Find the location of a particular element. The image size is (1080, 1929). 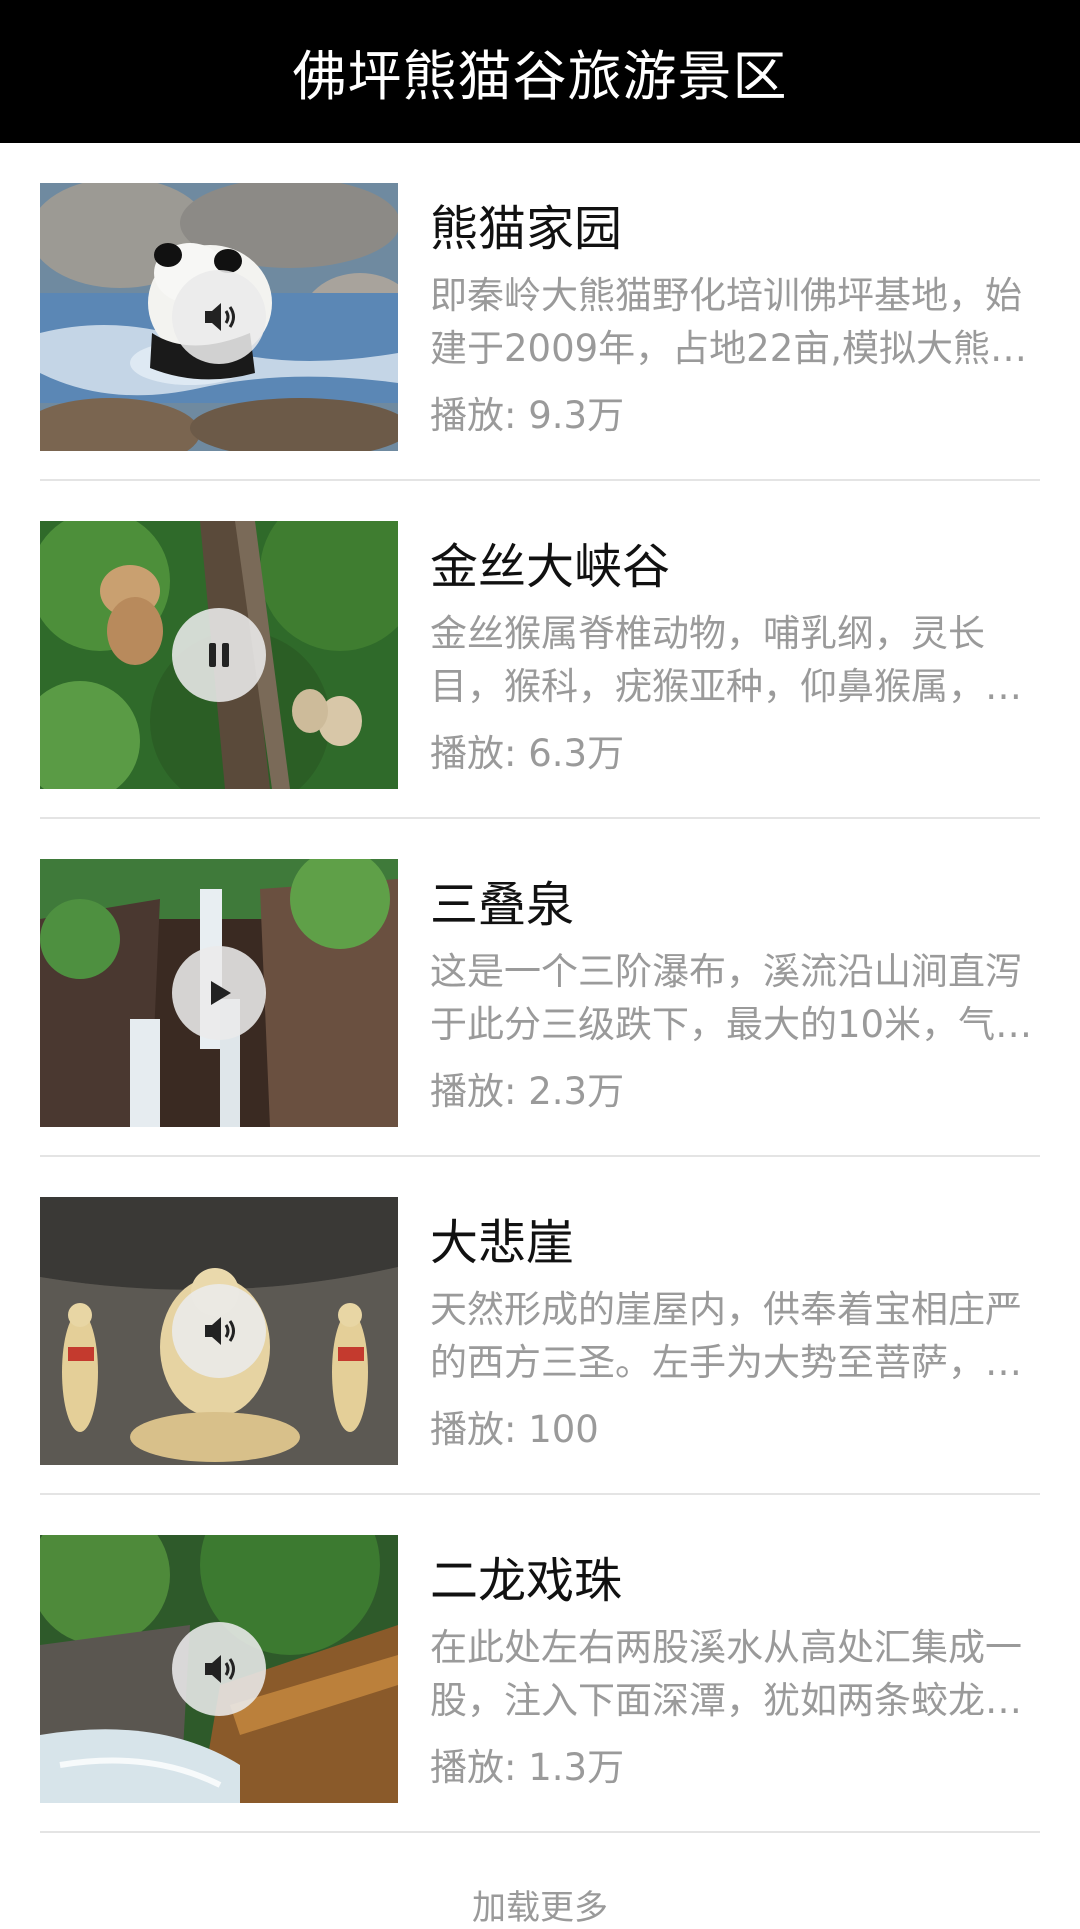

thumbnail-waterfall is located at coordinates (219, 993).